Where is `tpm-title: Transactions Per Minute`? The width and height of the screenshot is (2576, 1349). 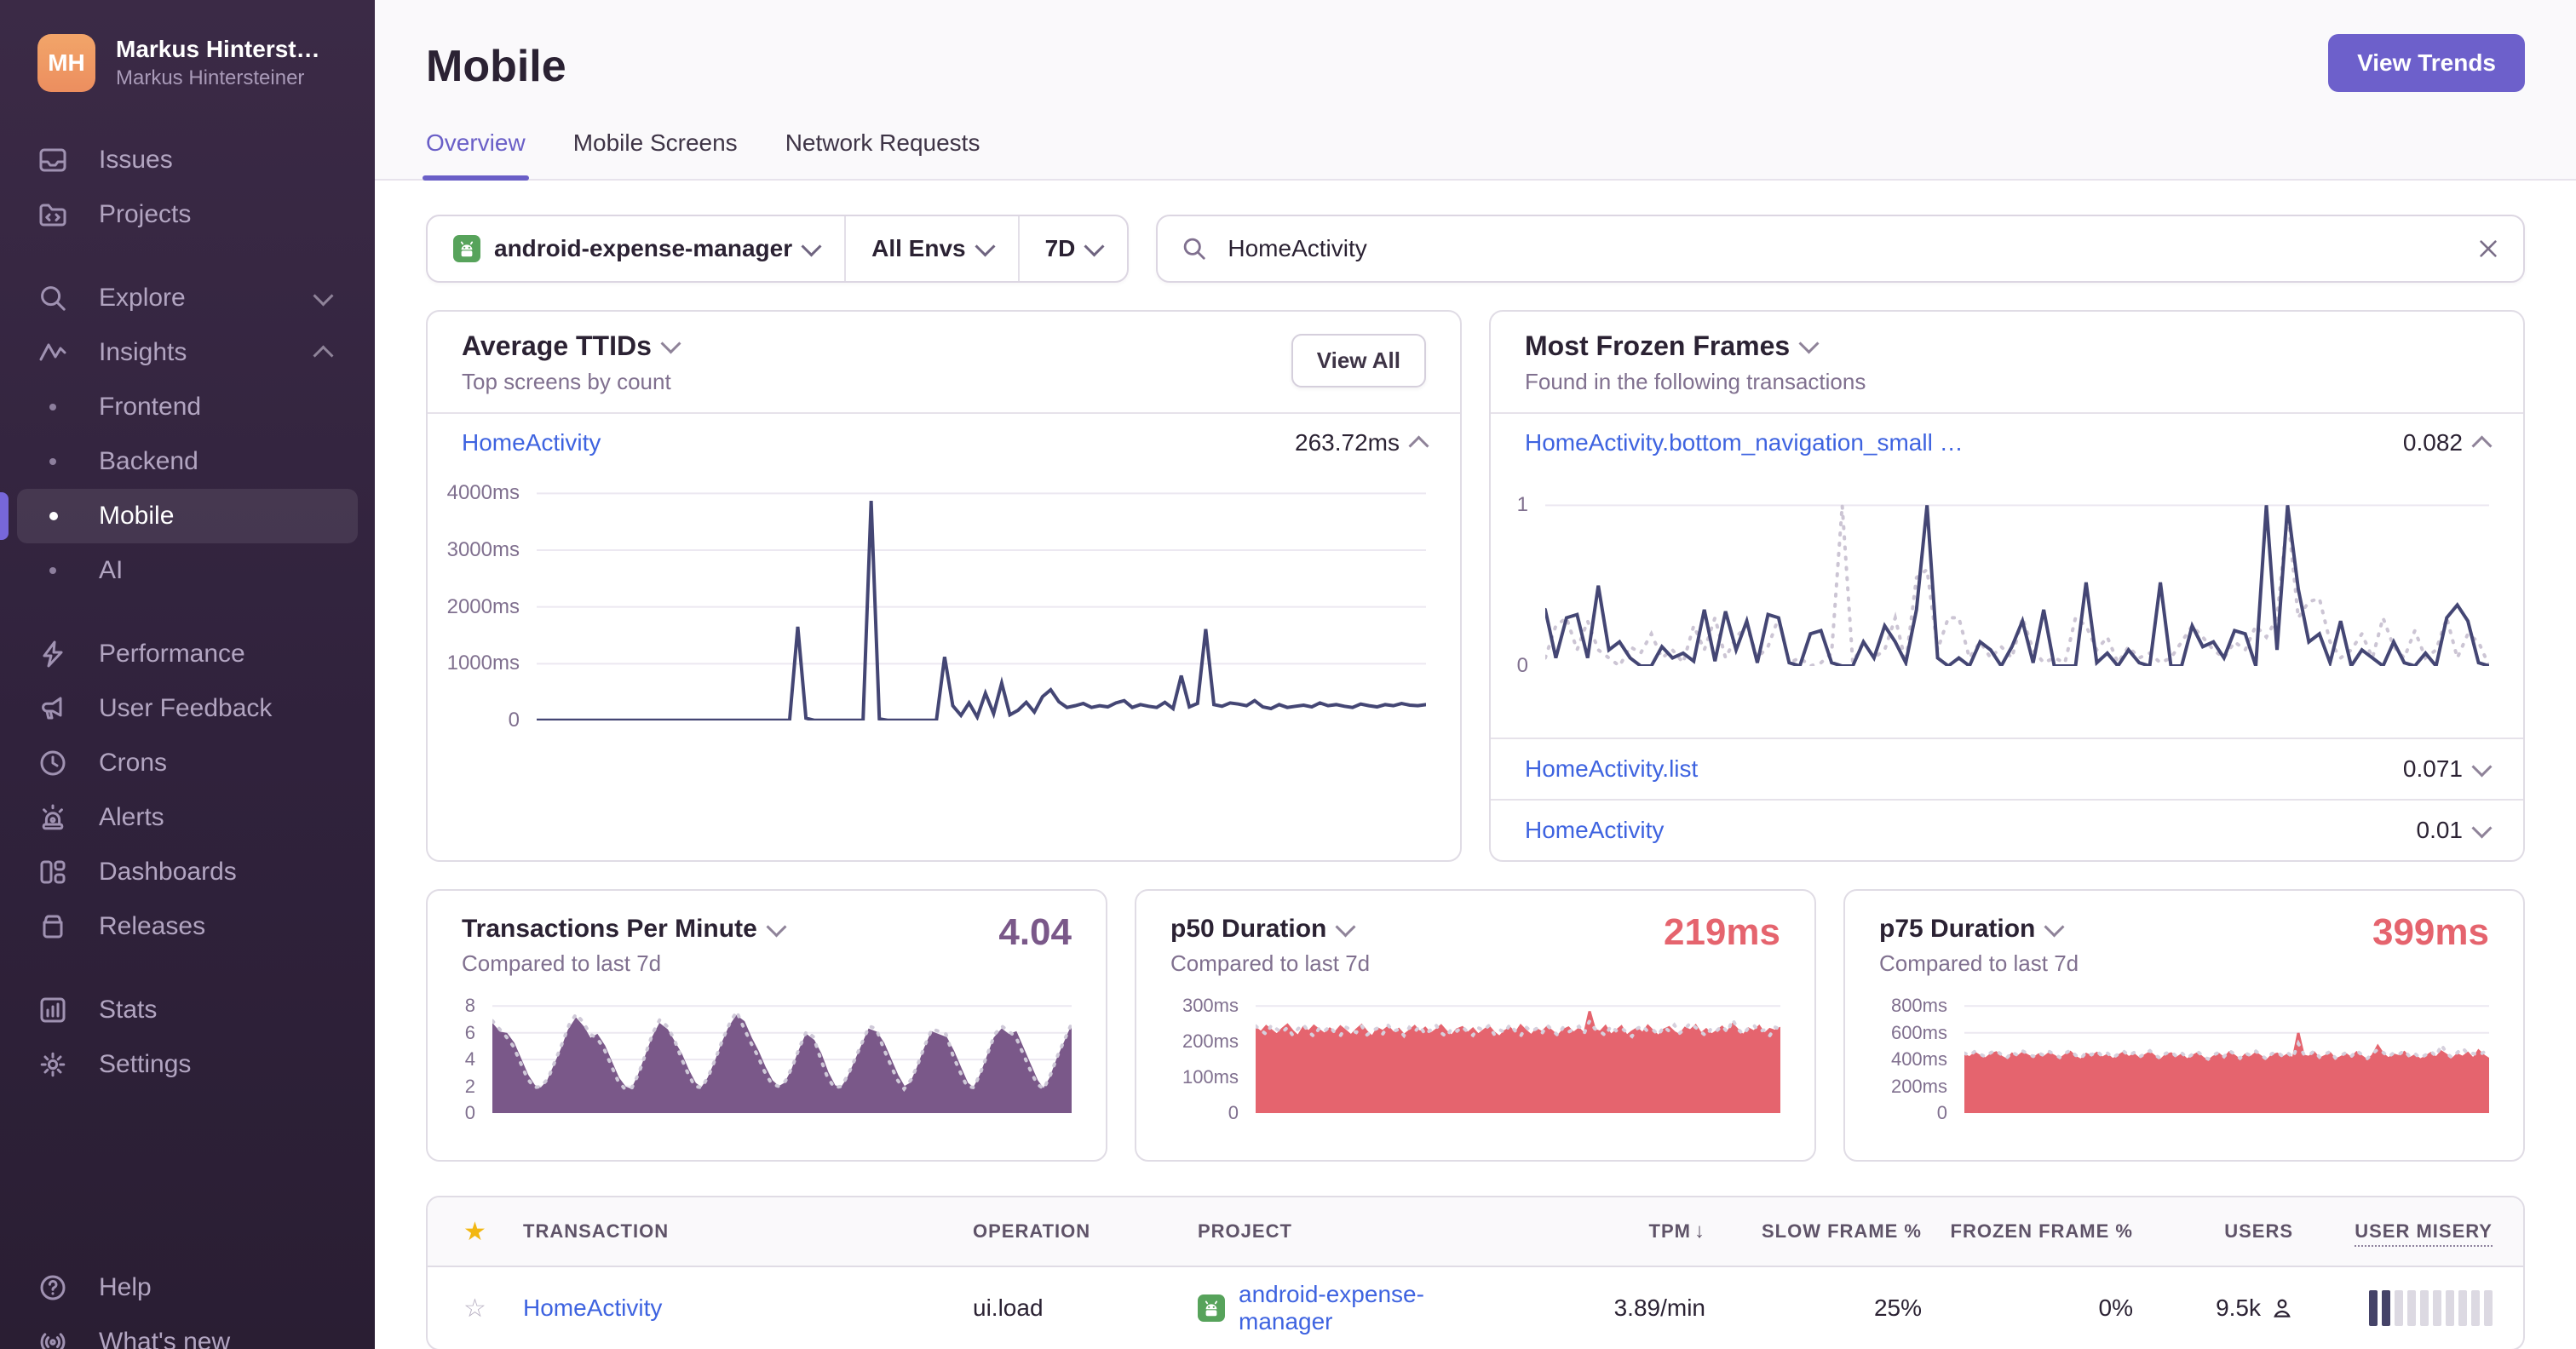 tpm-title: Transactions Per Minute is located at coordinates (767, 930).